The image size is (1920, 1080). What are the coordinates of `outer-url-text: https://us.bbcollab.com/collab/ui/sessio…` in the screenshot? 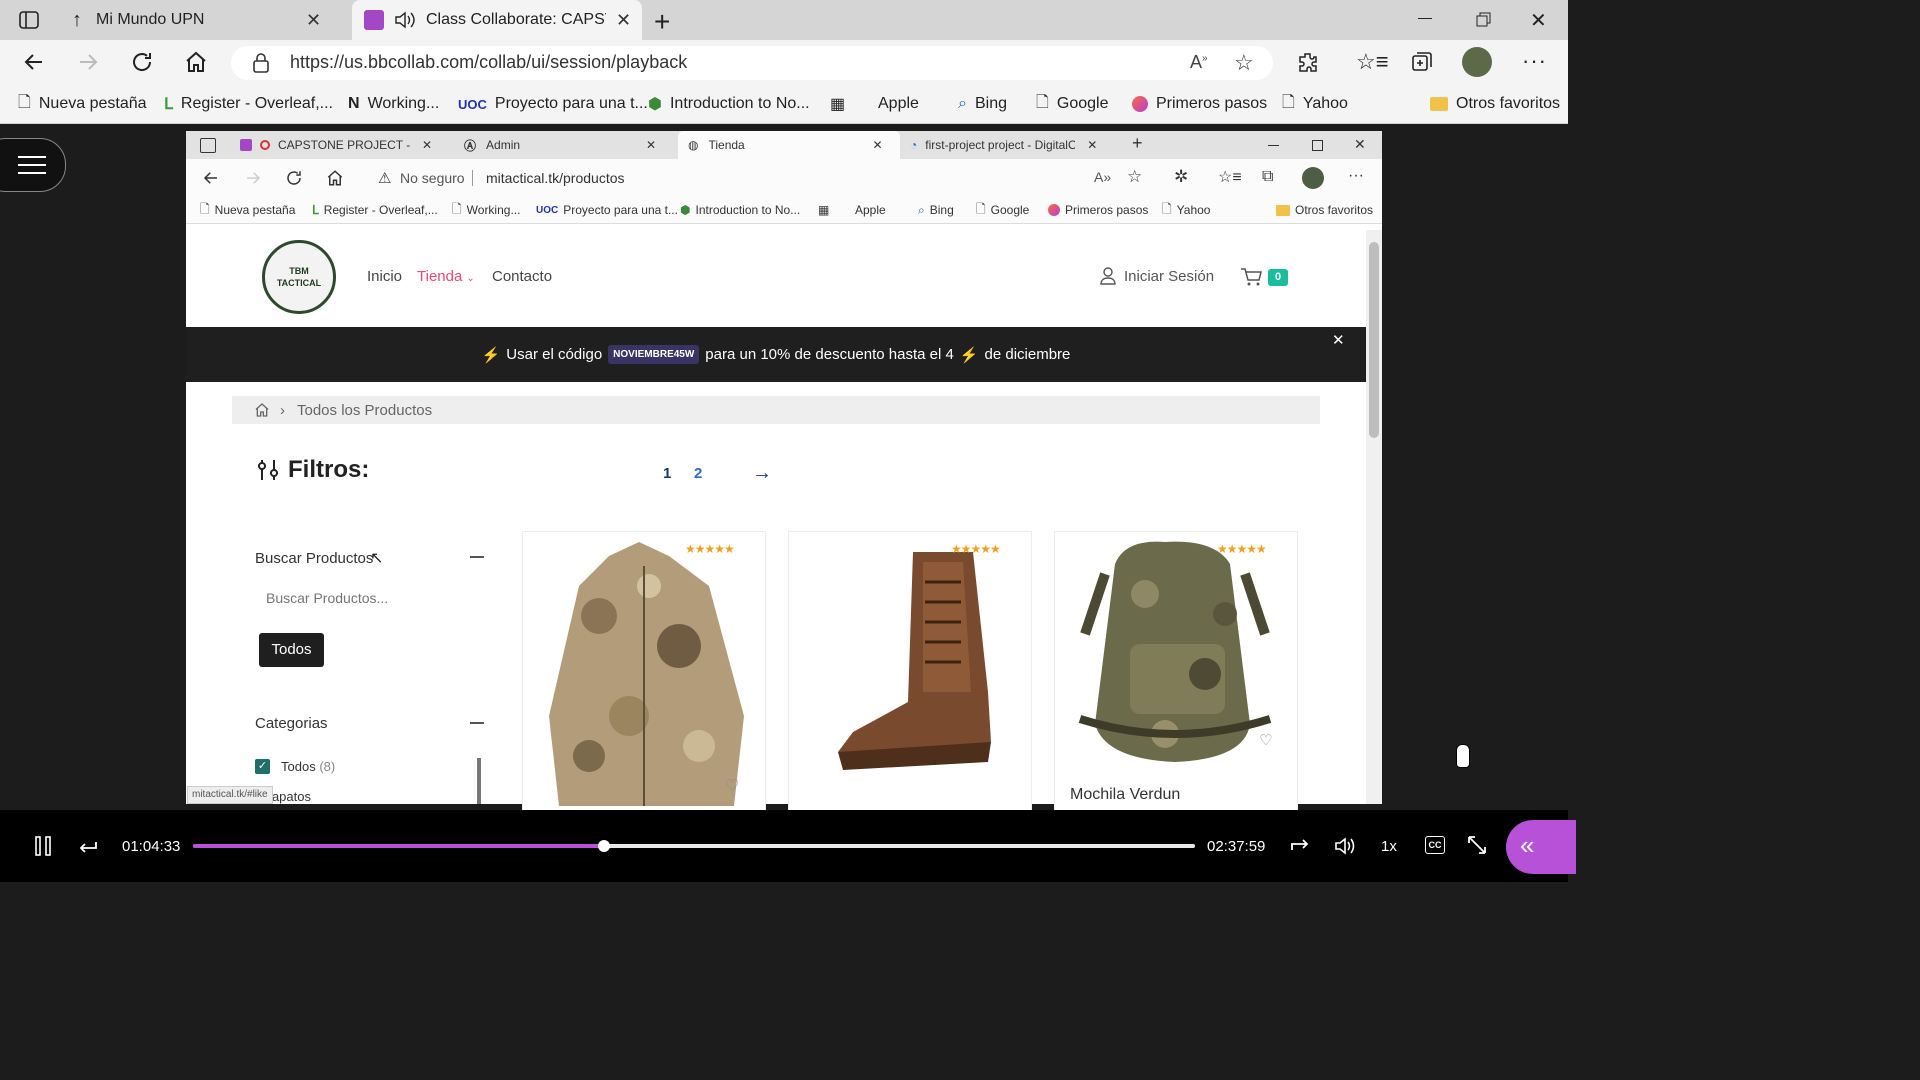 It's located at (488, 62).